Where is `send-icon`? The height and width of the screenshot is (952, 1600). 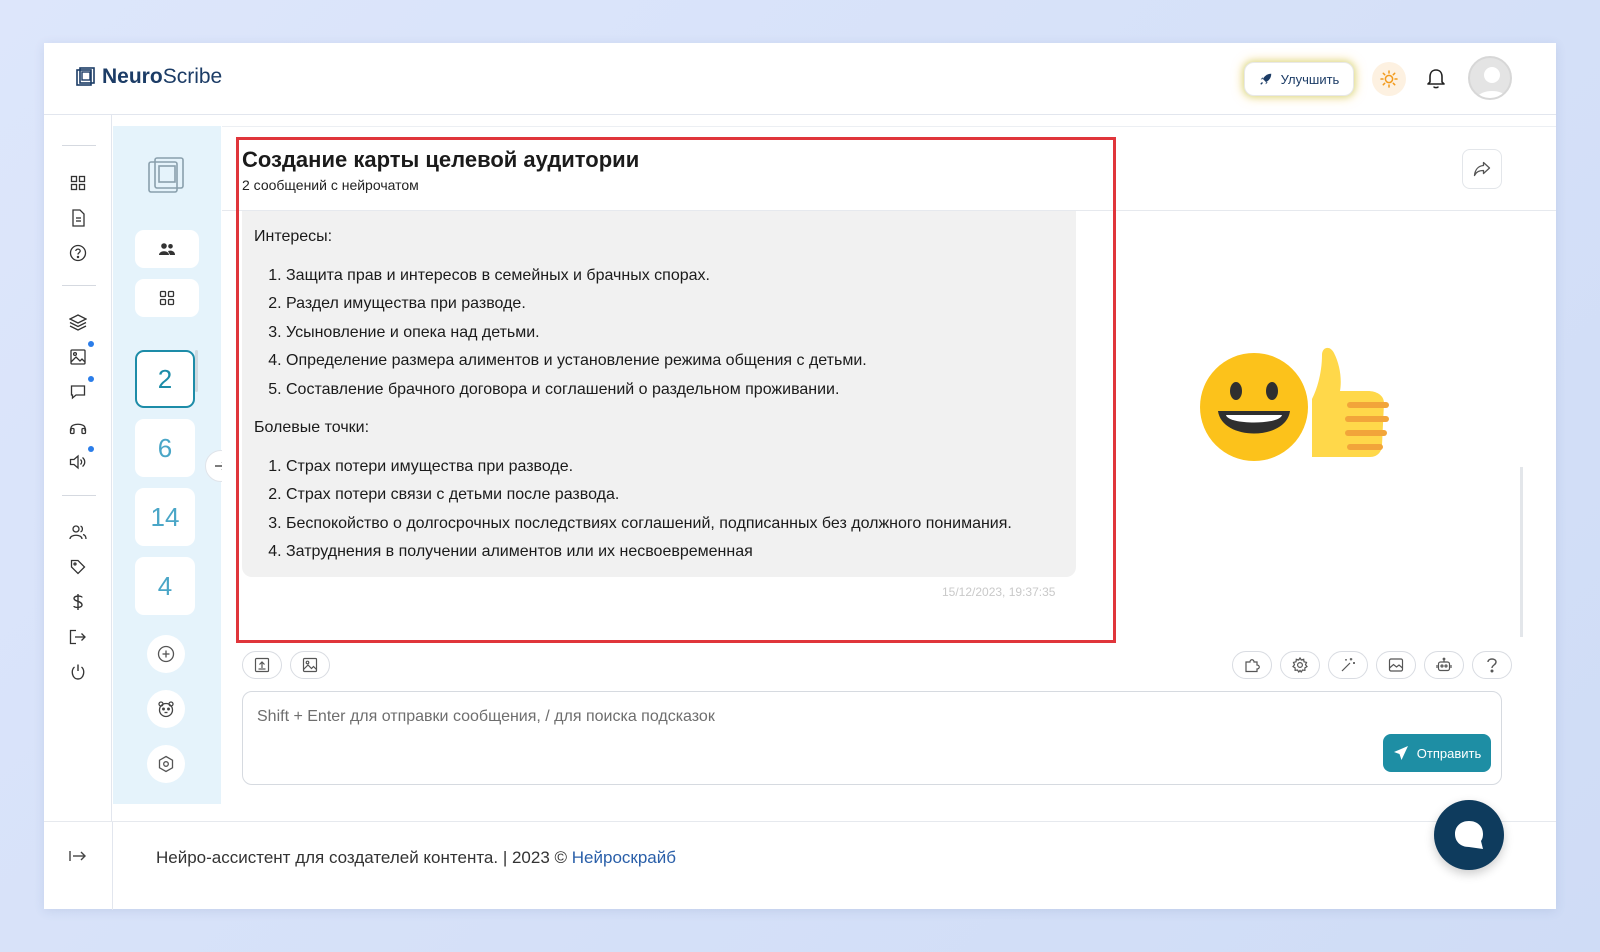
send-icon is located at coordinates (1400, 753).